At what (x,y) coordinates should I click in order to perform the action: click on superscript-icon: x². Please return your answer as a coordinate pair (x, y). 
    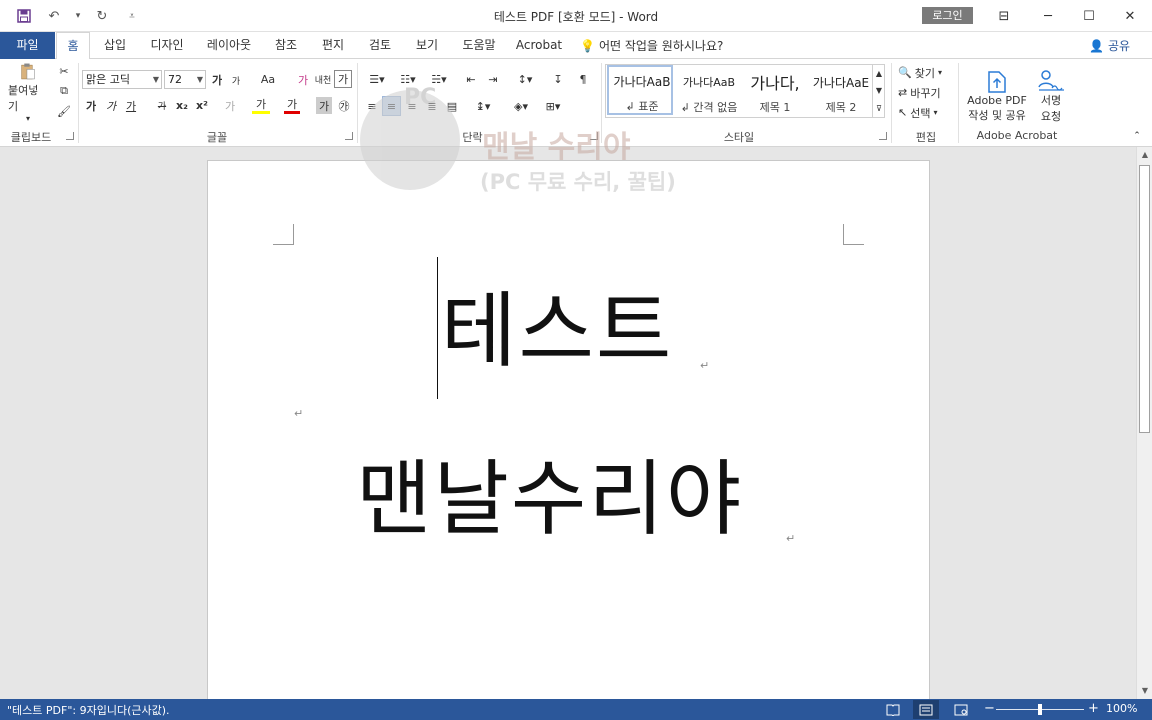
    Looking at the image, I should click on (202, 105).